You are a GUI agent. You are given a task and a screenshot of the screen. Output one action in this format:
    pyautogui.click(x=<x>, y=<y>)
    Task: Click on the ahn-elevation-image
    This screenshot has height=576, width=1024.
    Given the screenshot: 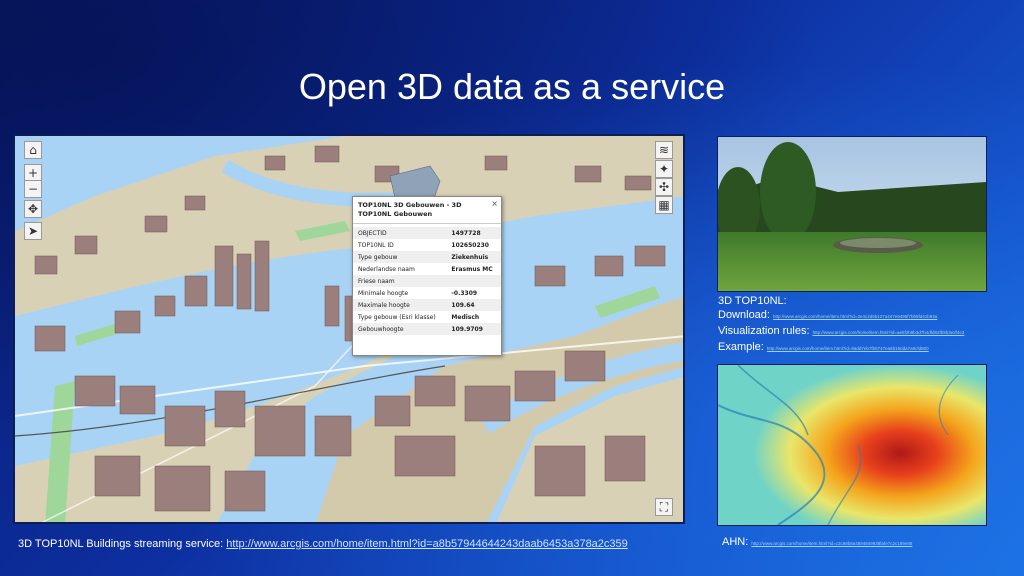 What is the action you would take?
    pyautogui.click(x=852, y=445)
    